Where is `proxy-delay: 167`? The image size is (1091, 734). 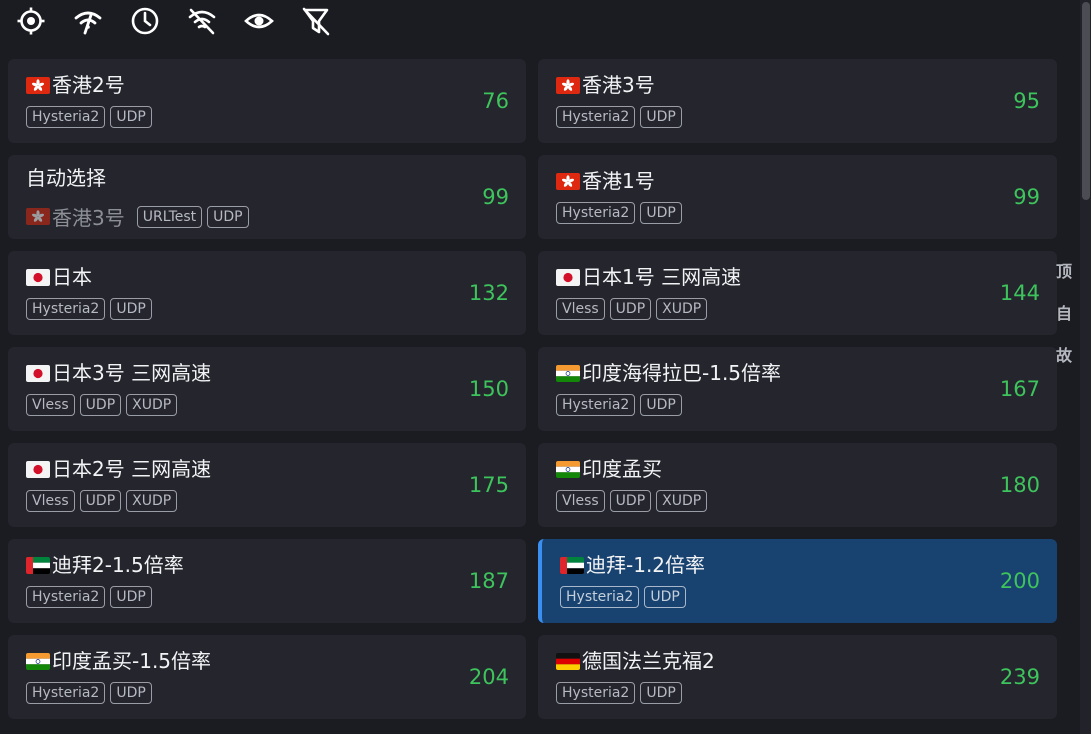
proxy-delay: 167 is located at coordinates (1020, 389).